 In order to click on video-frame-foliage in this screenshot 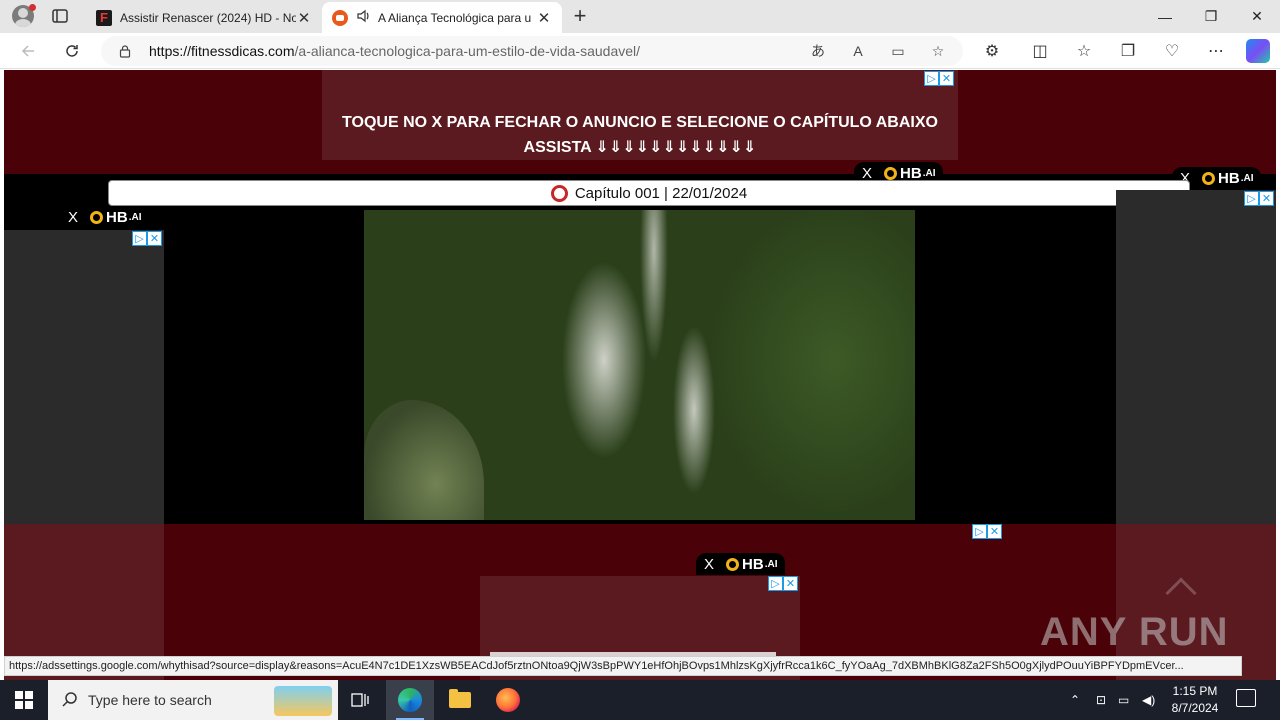, I will do `click(424, 460)`.